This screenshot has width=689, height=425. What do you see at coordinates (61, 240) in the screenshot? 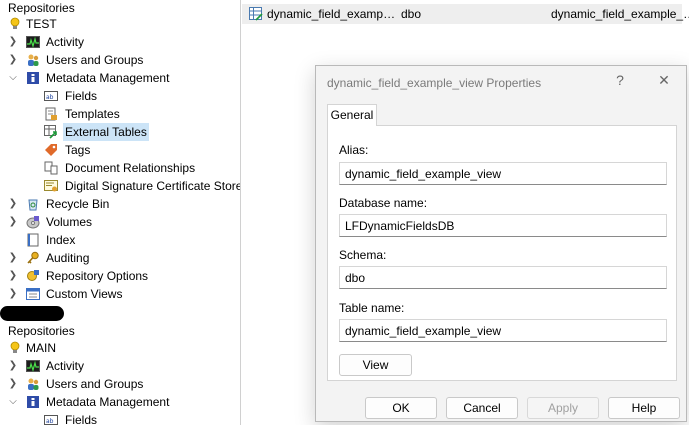
I see `tree-item-label: Index` at bounding box center [61, 240].